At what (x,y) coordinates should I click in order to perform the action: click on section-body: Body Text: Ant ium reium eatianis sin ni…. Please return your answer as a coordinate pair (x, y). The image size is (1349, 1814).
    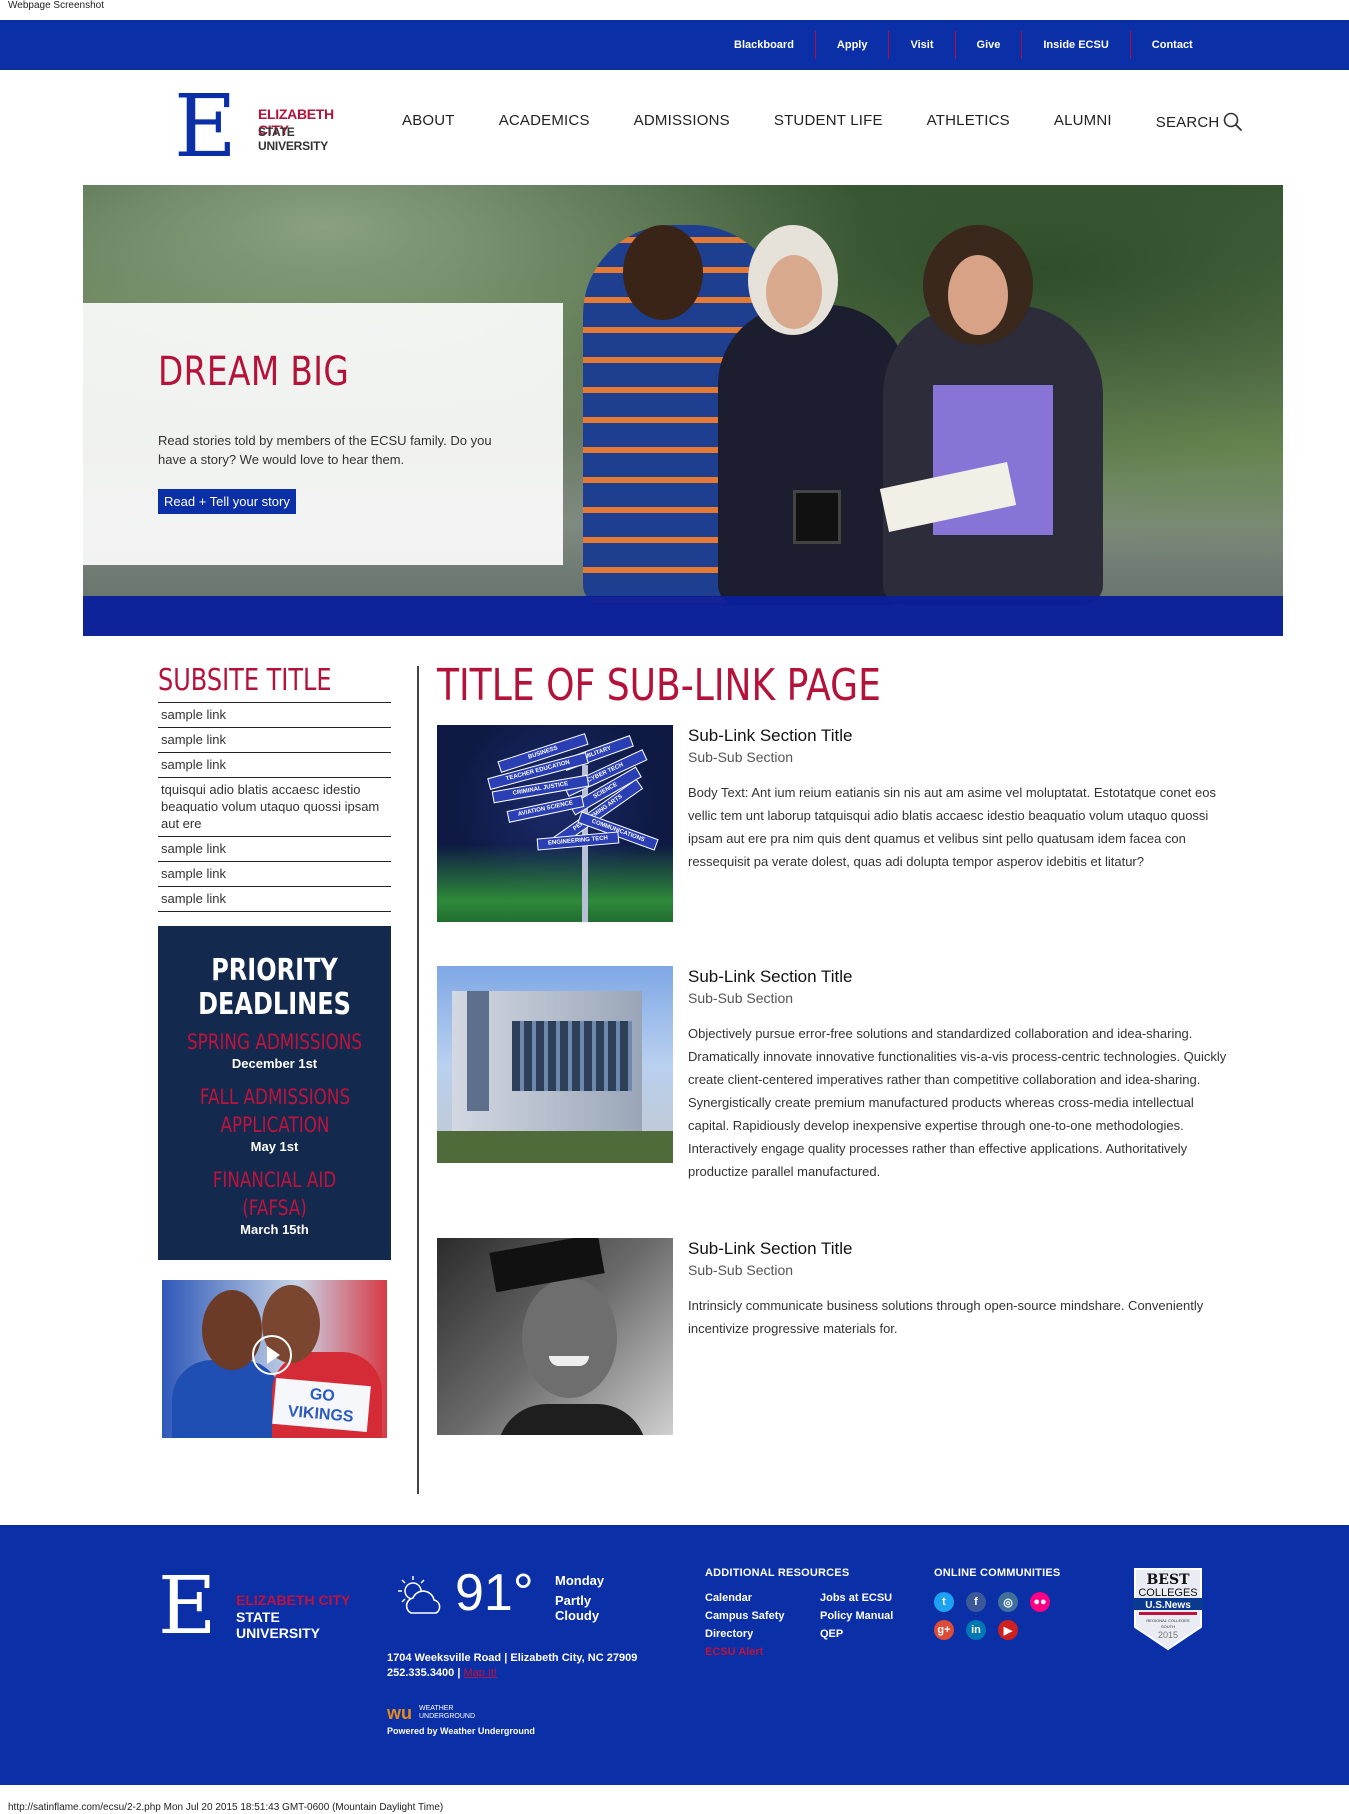
    Looking at the image, I should click on (952, 827).